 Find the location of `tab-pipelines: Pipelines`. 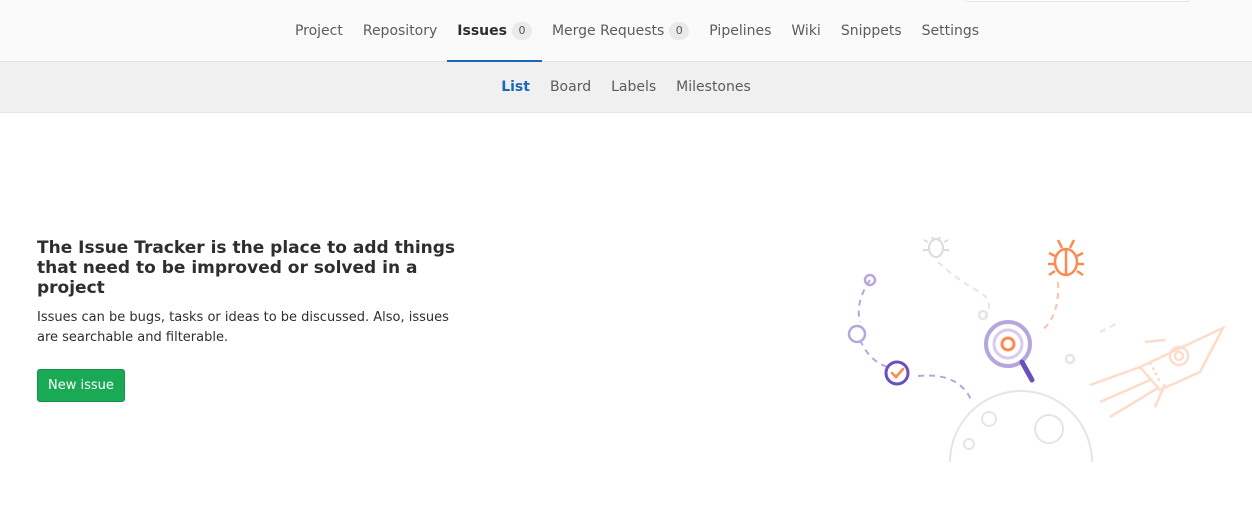

tab-pipelines: Pipelines is located at coordinates (740, 31).